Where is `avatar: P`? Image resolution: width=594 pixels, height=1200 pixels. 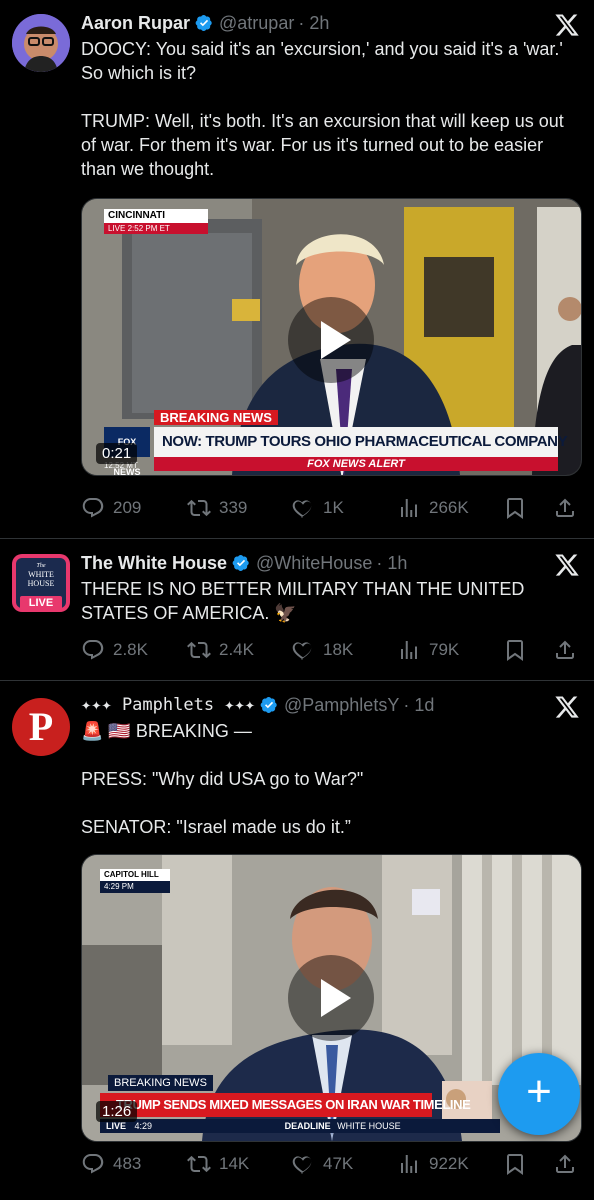 avatar: P is located at coordinates (41, 727).